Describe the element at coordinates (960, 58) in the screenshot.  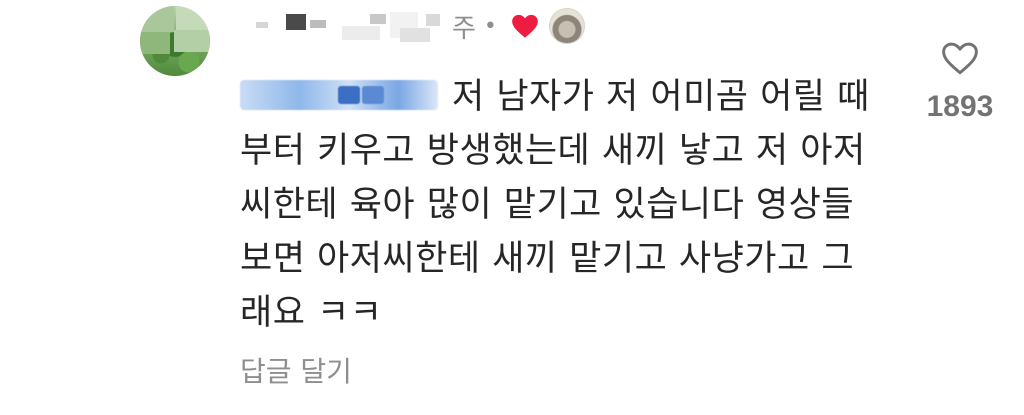
I see `heart-outline-icon` at that location.